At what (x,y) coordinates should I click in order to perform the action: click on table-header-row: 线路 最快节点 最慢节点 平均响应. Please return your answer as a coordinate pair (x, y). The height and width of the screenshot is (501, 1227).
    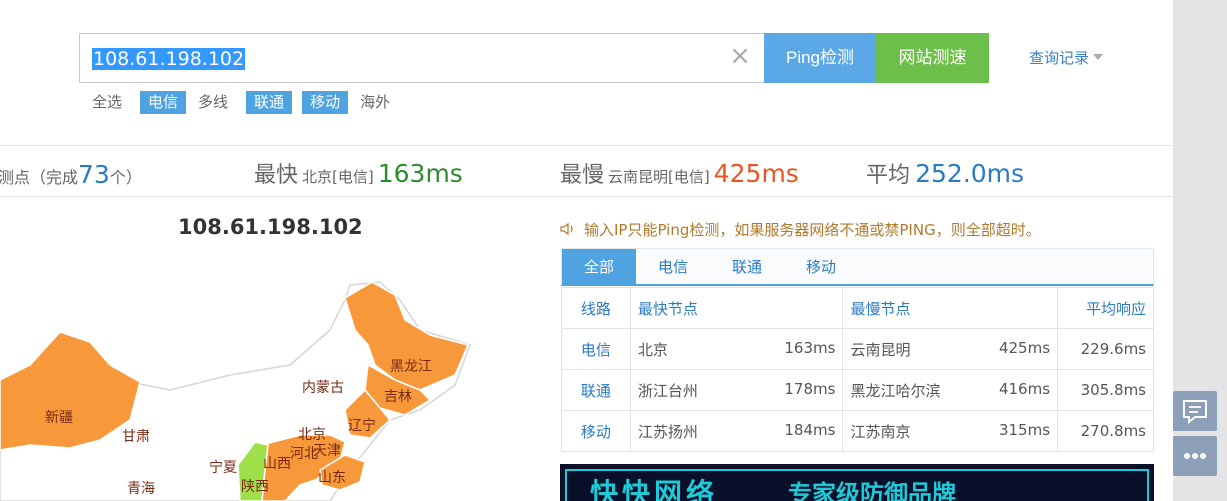
    Looking at the image, I should click on (857, 308).